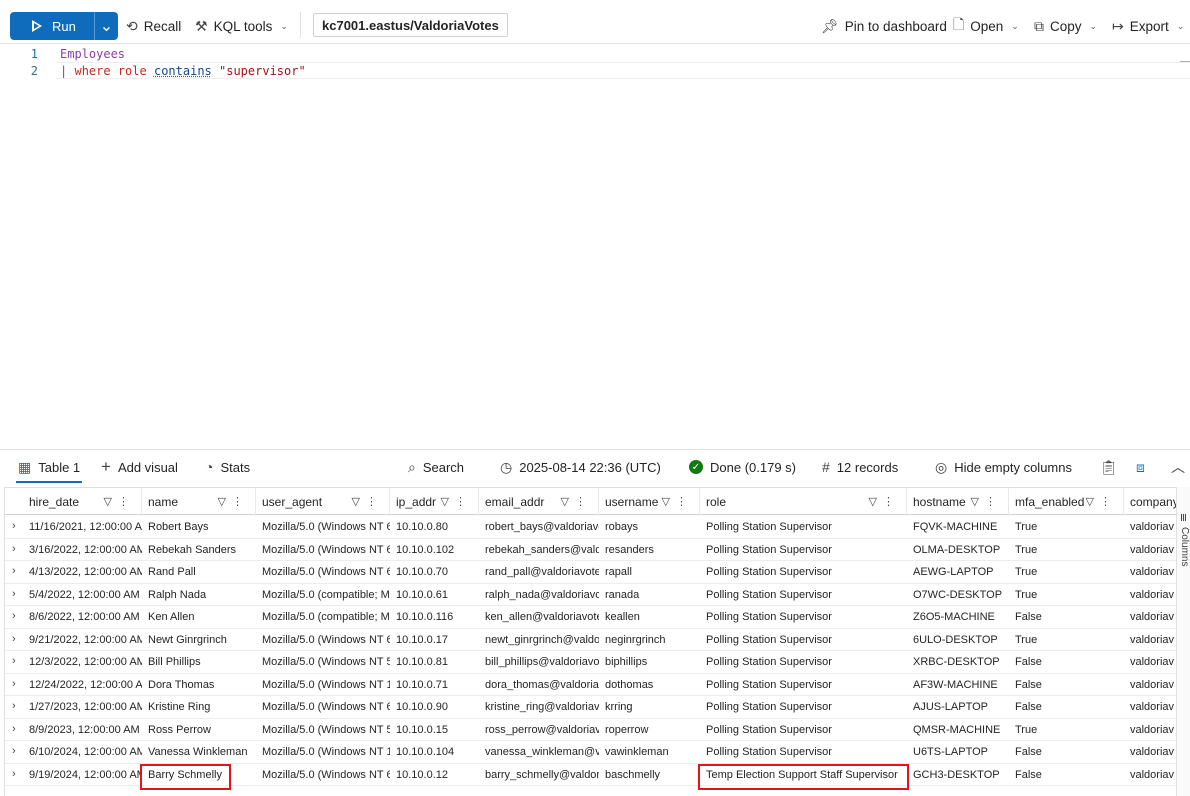 Image resolution: width=1190 pixels, height=796 pixels. I want to click on cell-email-addr: rebekah_sanders@valdo, so click(539, 550).